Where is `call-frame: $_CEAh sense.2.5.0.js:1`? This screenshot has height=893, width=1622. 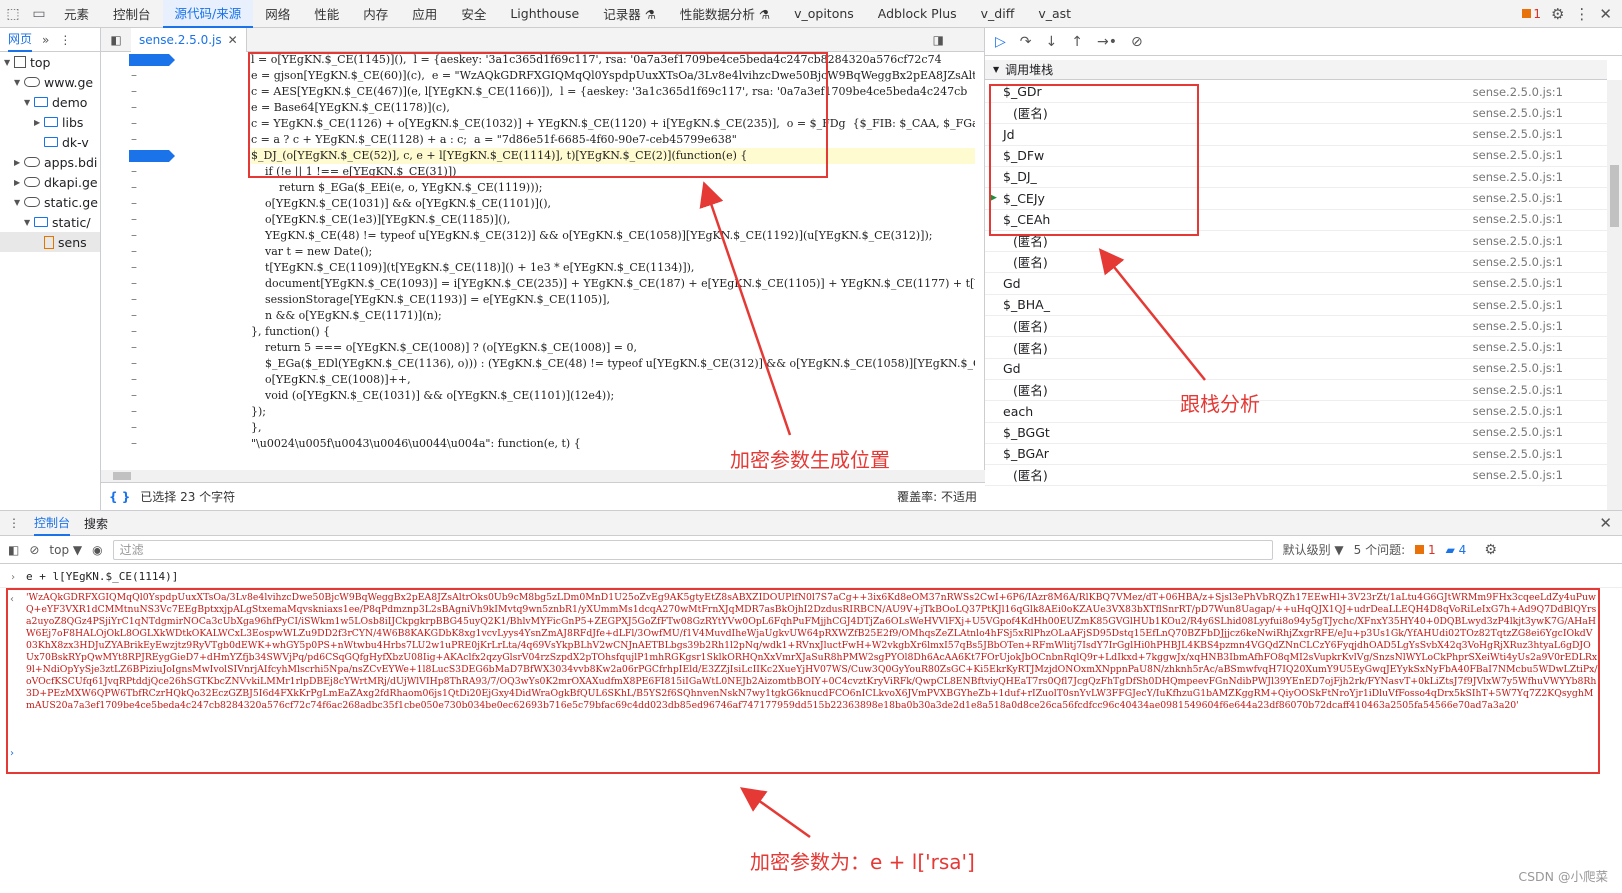 call-frame: $_CEAh sense.2.5.0.js:1 is located at coordinates (1296, 220).